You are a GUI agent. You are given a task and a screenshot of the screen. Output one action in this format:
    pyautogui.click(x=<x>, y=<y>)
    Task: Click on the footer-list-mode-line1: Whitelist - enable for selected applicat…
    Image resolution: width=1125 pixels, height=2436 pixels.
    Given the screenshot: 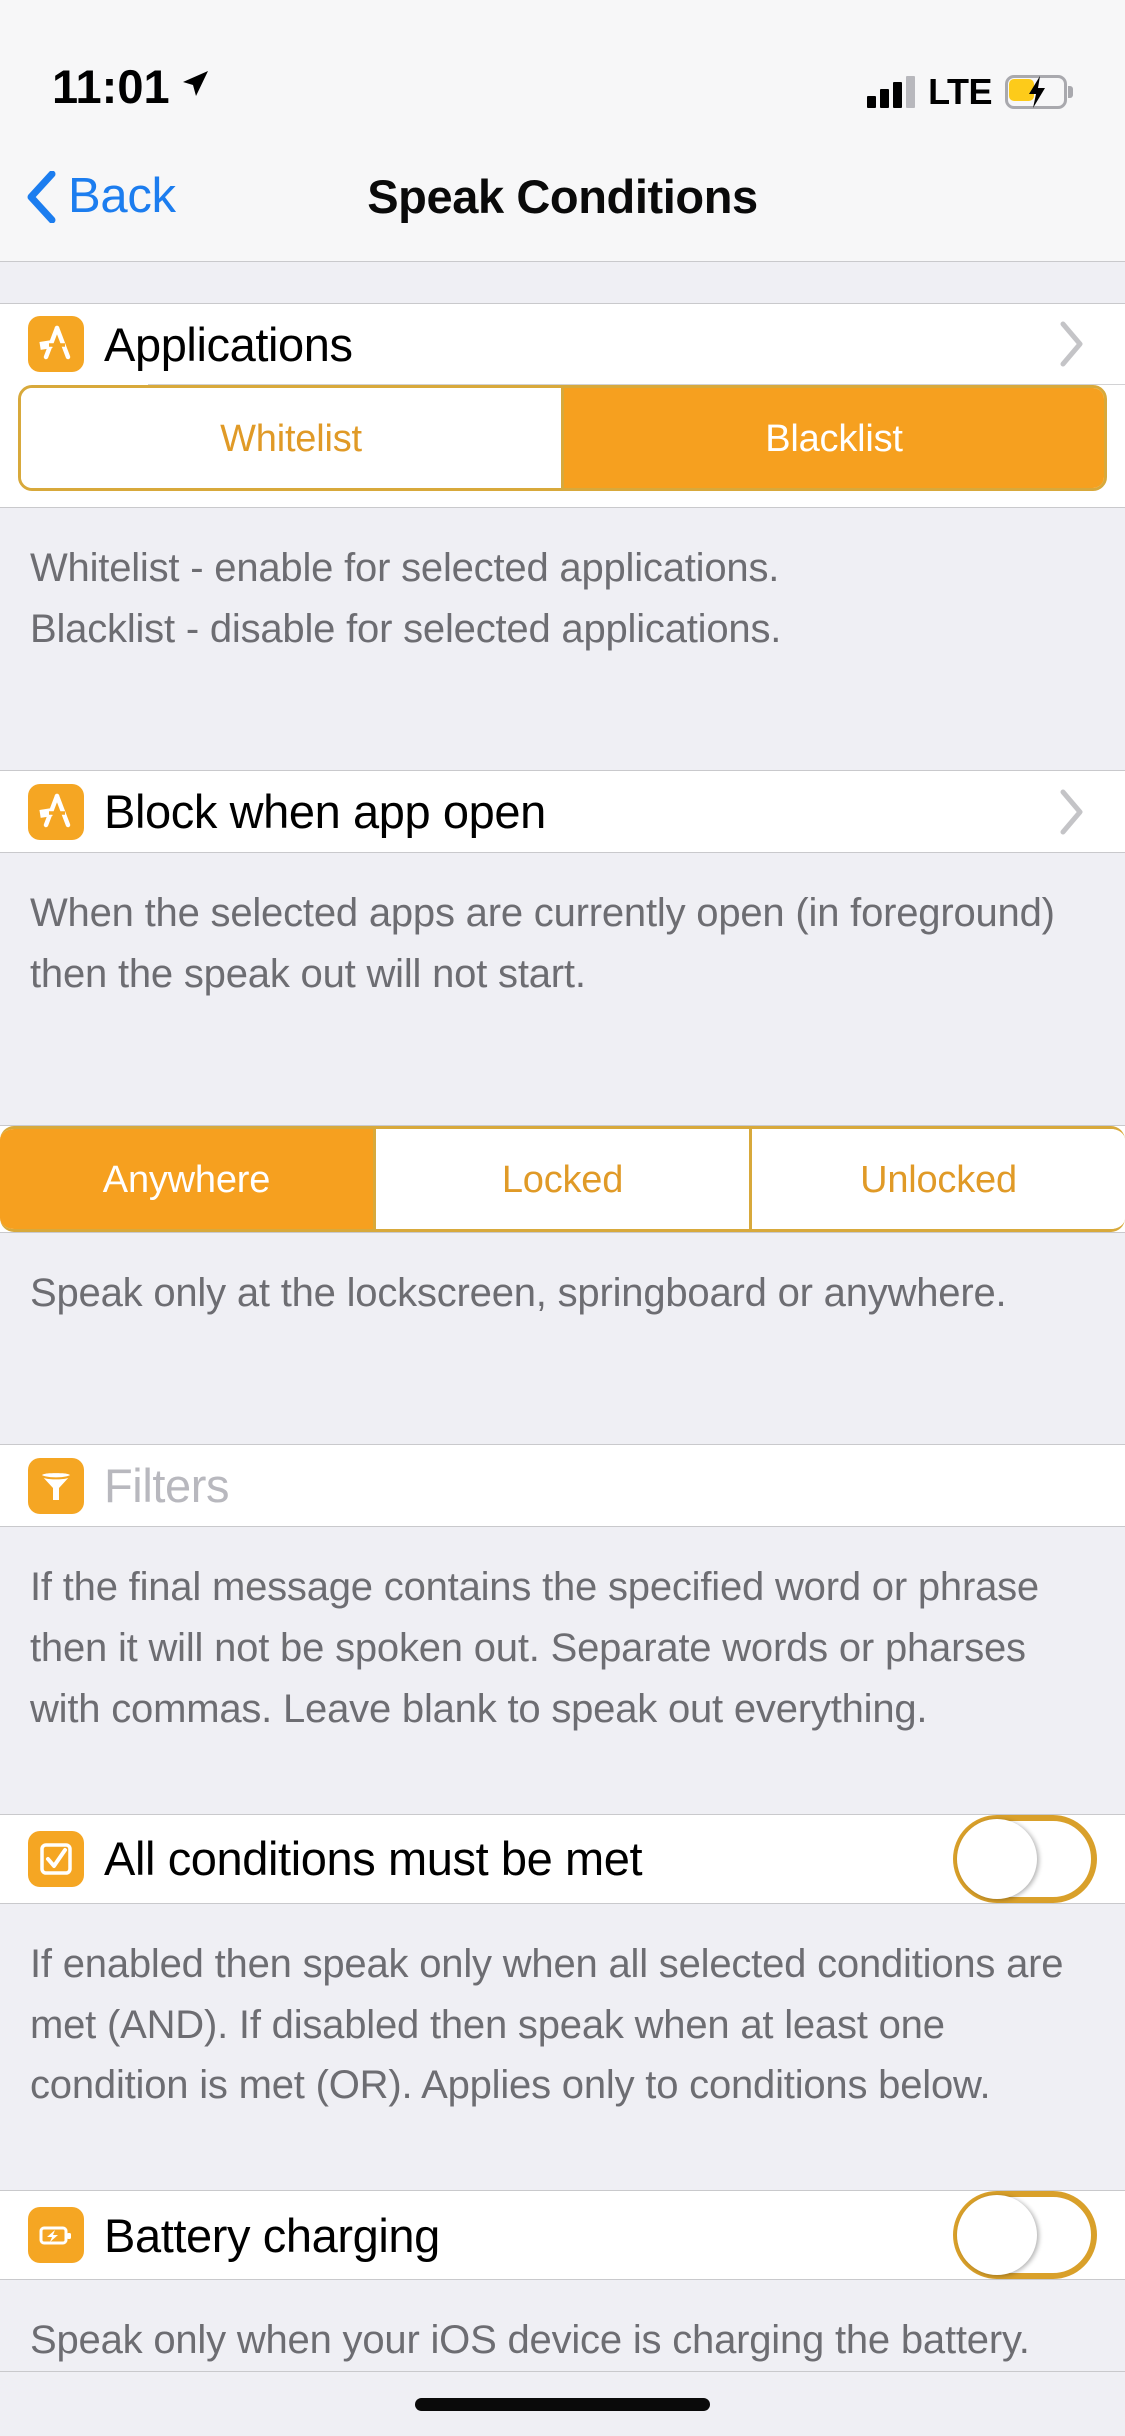 What is the action you would take?
    pyautogui.click(x=405, y=568)
    